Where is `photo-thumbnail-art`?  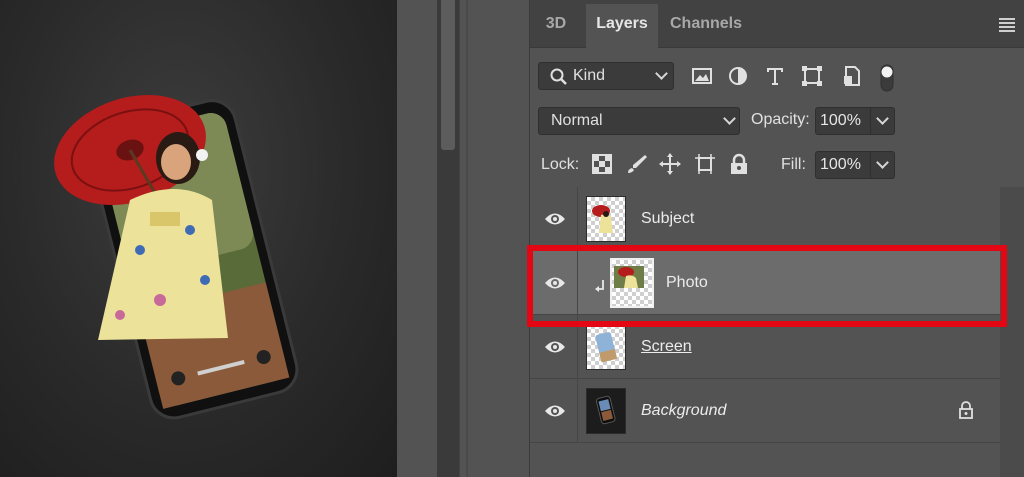 photo-thumbnail-art is located at coordinates (629, 277).